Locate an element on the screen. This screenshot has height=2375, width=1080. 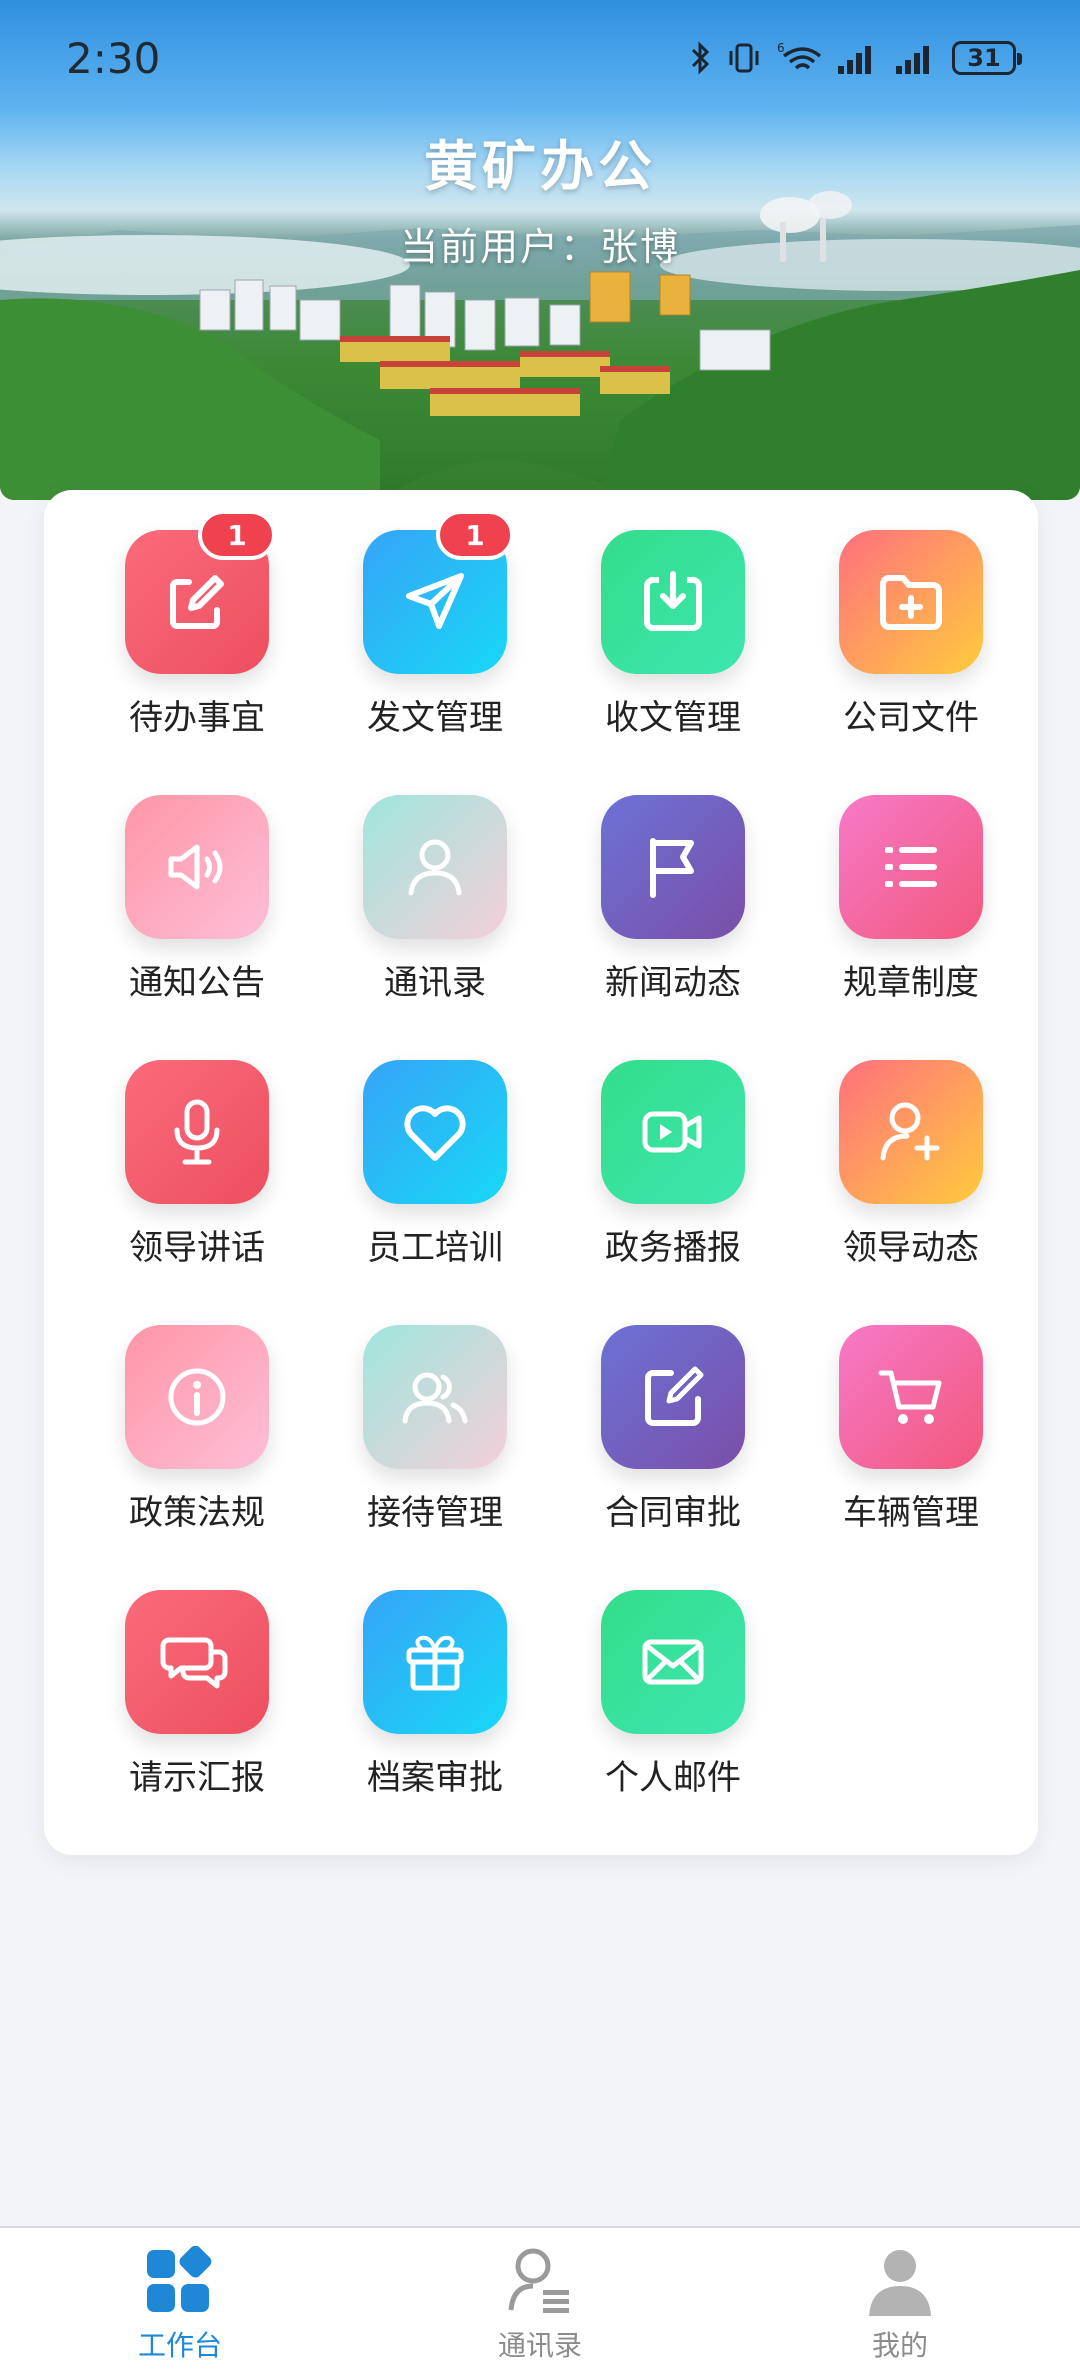
grid-item-3: 收文管理 is located at coordinates (653, 614).